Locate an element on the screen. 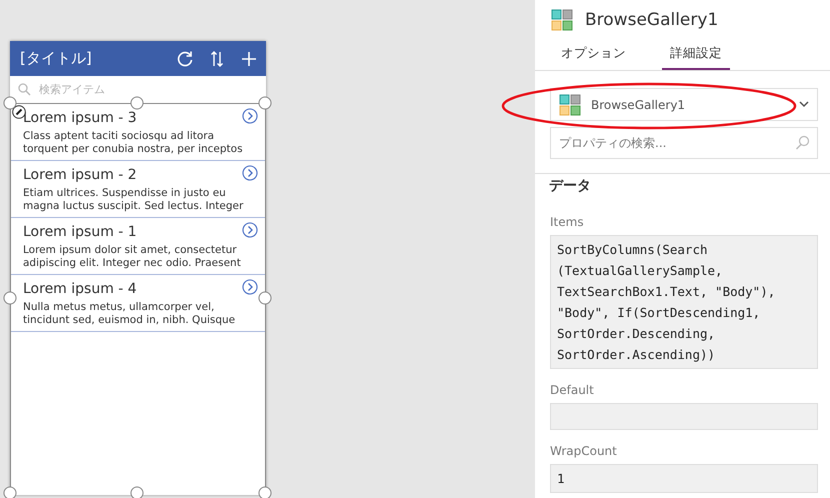 The image size is (830, 498). item-title: Lorem ipsum - 3 is located at coordinates (80, 118).